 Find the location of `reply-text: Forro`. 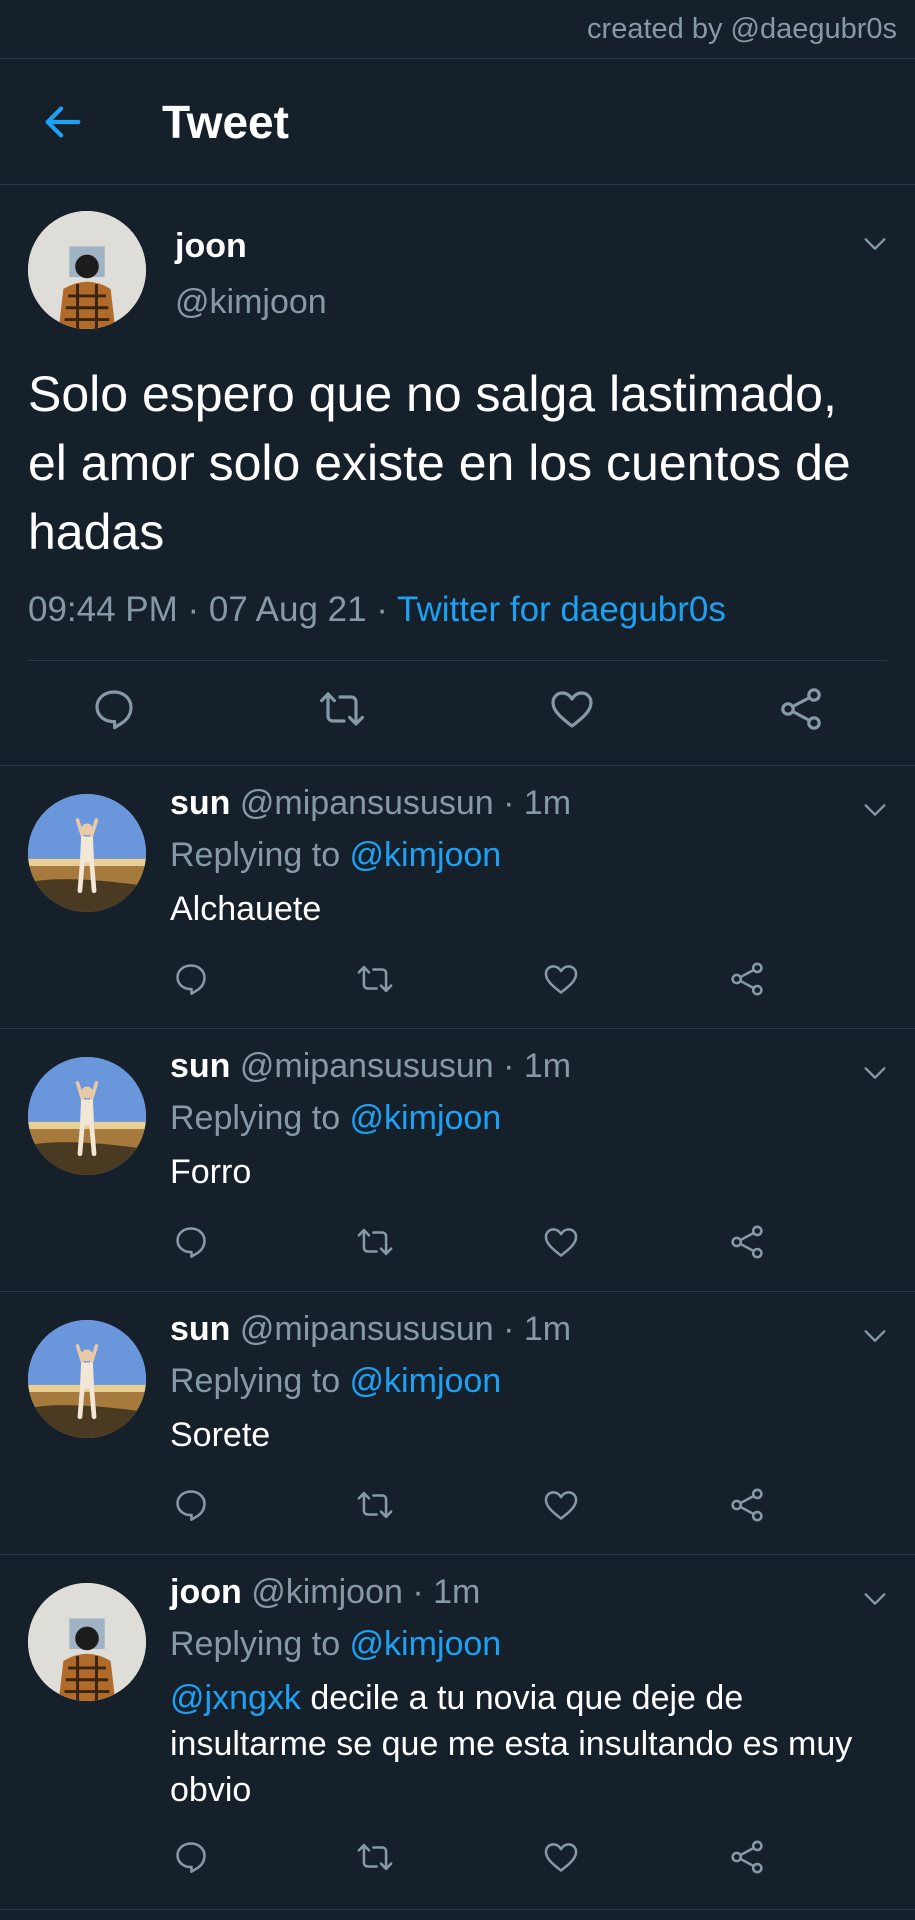

reply-text: Forro is located at coordinates (211, 1172).